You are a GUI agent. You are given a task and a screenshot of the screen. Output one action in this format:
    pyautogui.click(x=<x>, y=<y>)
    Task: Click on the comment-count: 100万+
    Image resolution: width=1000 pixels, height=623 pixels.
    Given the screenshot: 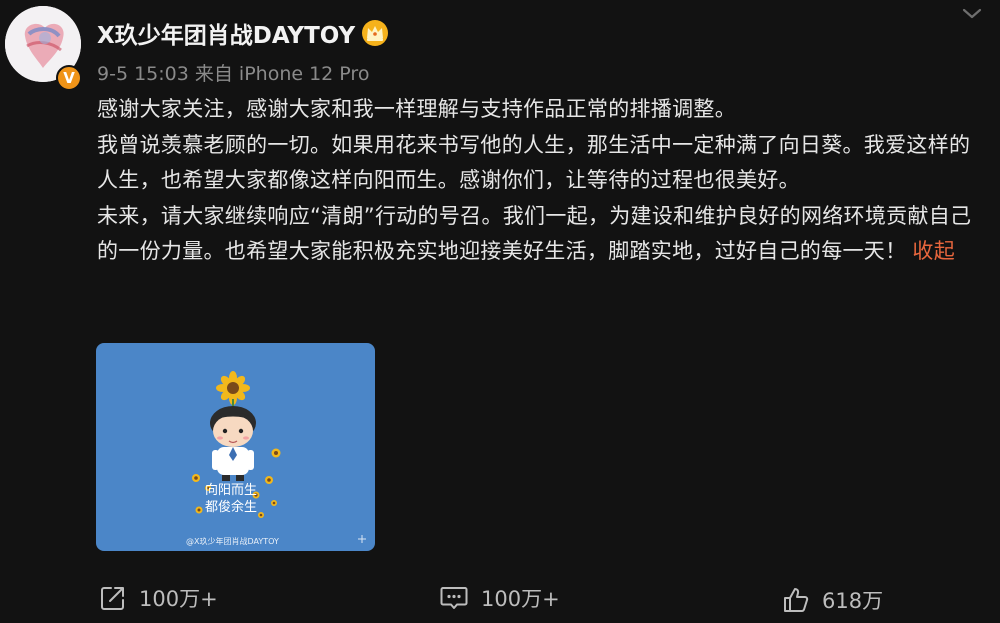 What is the action you would take?
    pyautogui.click(x=520, y=599)
    